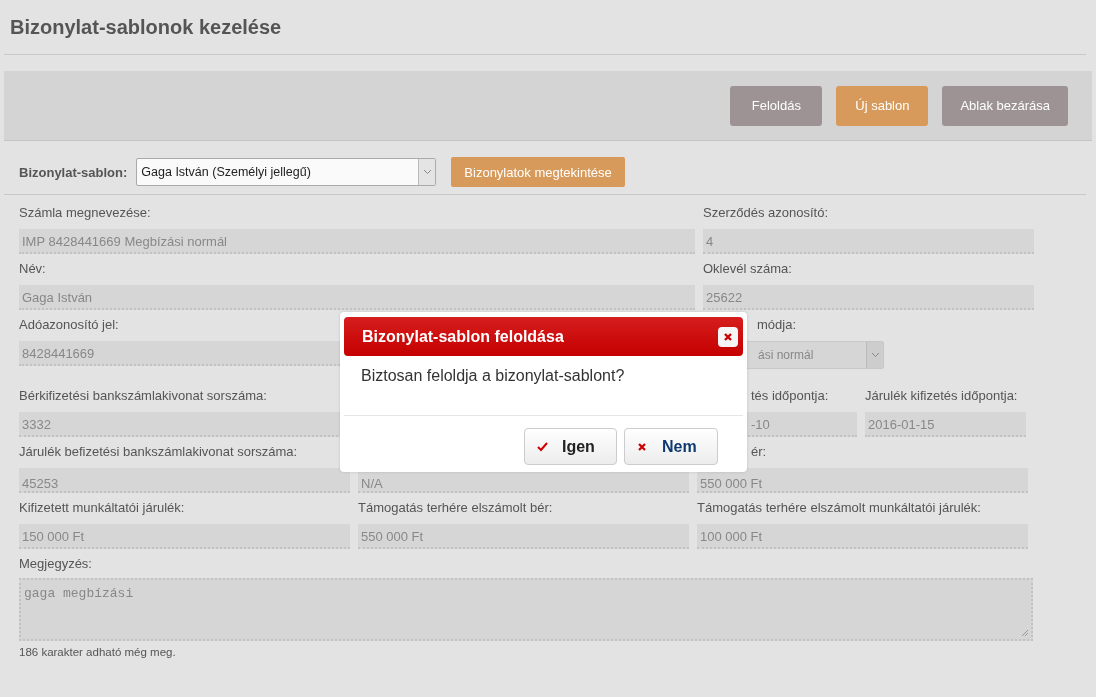 Image resolution: width=1096 pixels, height=697 pixels. Describe the element at coordinates (357, 297) in the screenshot. I see `input-field: Gaga István` at that location.